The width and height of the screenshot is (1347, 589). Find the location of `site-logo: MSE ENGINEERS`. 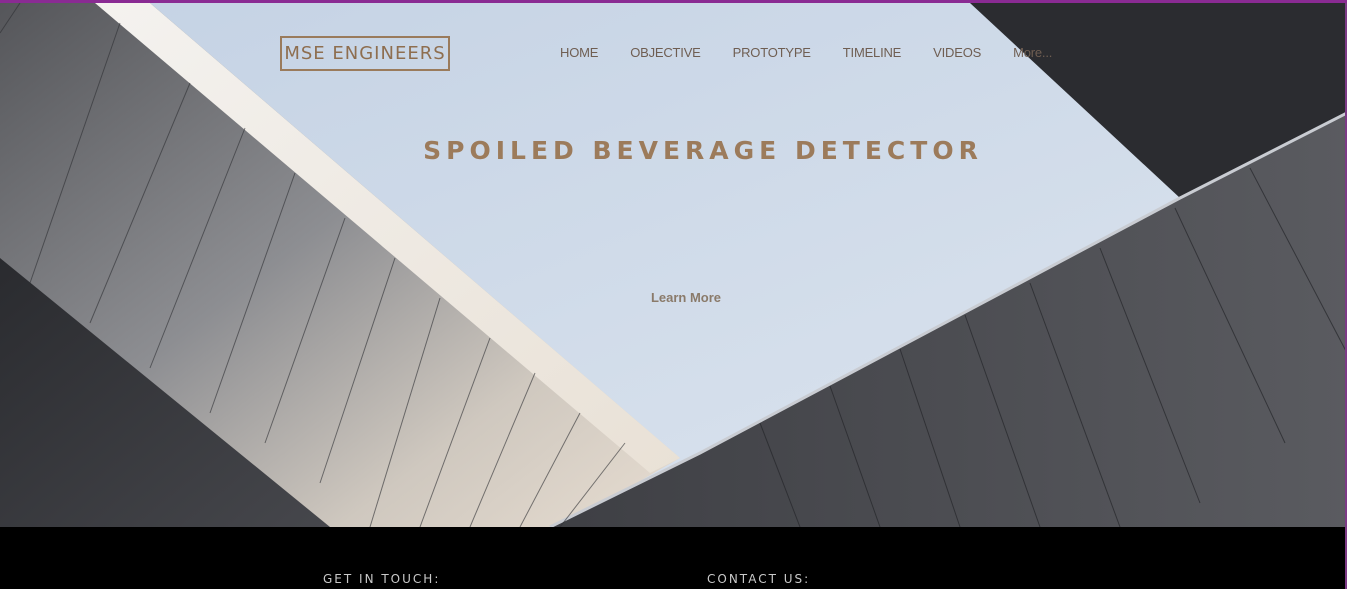

site-logo: MSE ENGINEERS is located at coordinates (365, 53).